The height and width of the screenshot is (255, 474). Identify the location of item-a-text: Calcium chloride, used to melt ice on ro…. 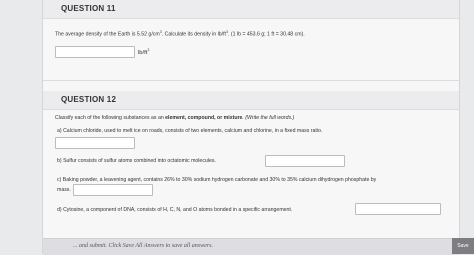
(193, 131).